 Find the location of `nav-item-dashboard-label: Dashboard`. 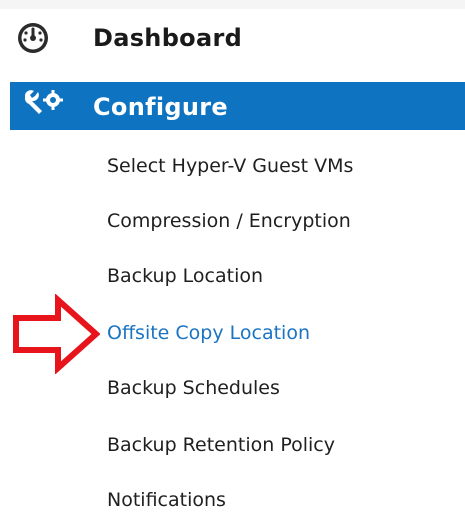

nav-item-dashboard-label: Dashboard is located at coordinates (168, 38).